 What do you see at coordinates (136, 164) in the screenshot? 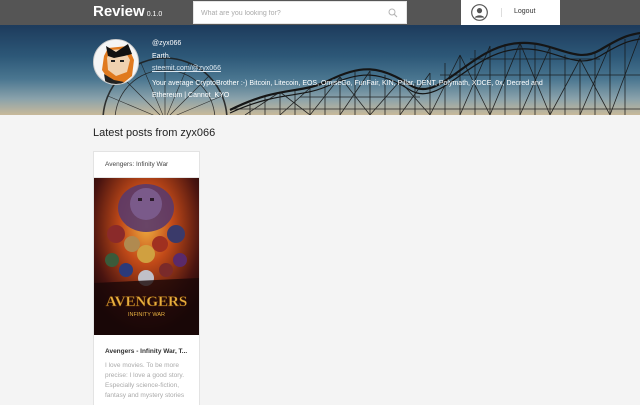
I see `post-category: Avengers: Infinity War` at bounding box center [136, 164].